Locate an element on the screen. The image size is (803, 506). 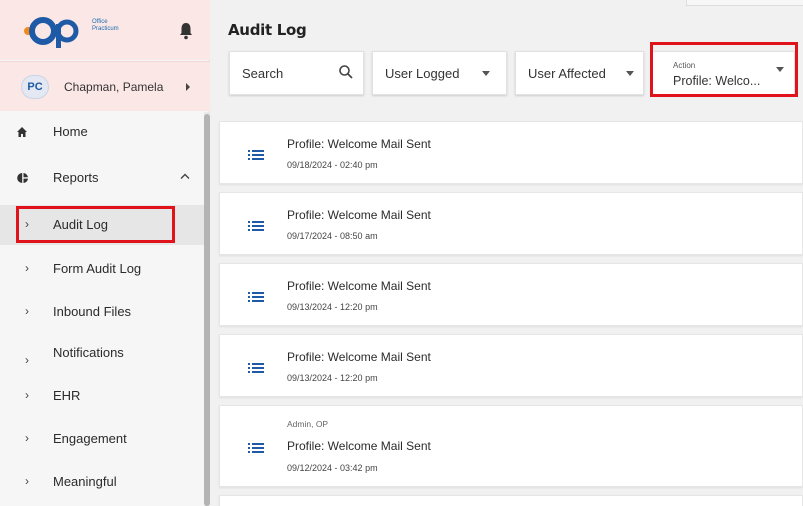
logo-bar: Office Practicum is located at coordinates (105, 30).